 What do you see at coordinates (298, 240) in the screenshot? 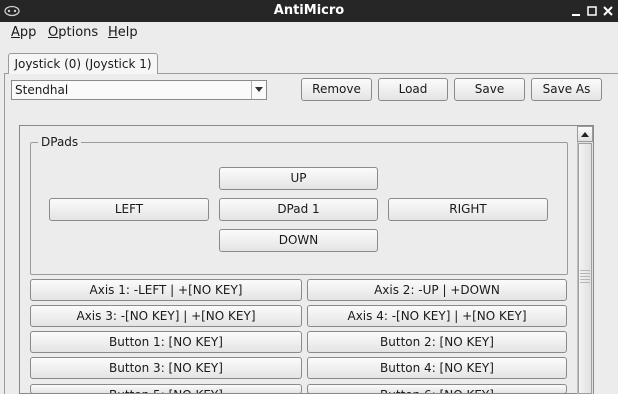
I see `dpad-down-button: DOWN` at bounding box center [298, 240].